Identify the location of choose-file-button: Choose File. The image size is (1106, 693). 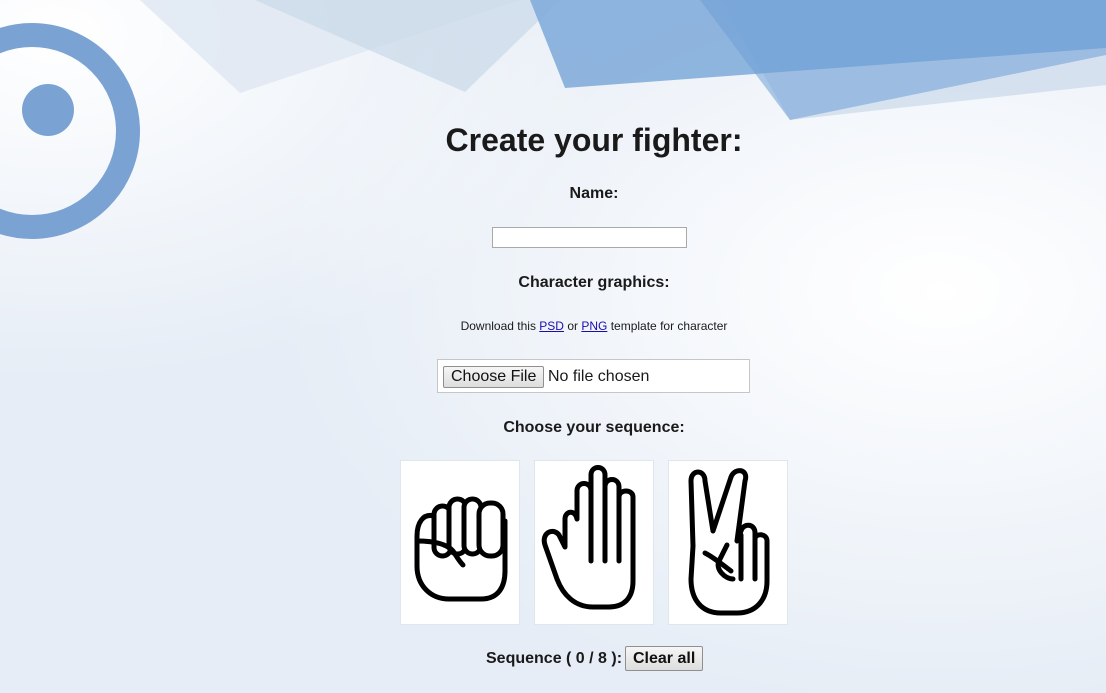
(494, 377).